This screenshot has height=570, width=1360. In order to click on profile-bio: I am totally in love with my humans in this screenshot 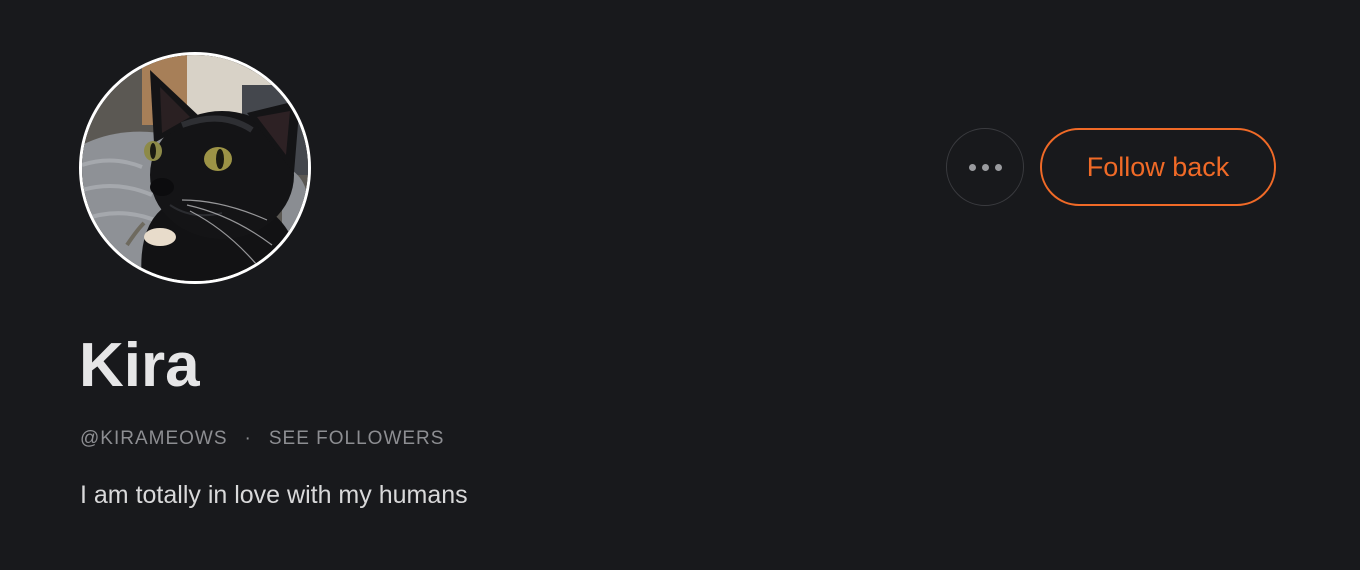, I will do `click(274, 495)`.